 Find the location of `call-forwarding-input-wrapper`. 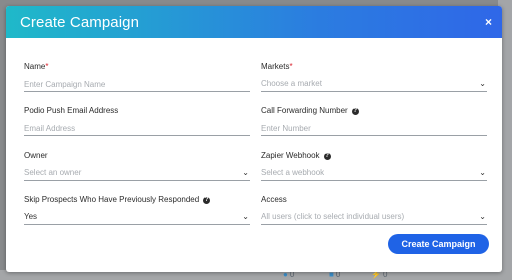

call-forwarding-input-wrapper is located at coordinates (374, 129).